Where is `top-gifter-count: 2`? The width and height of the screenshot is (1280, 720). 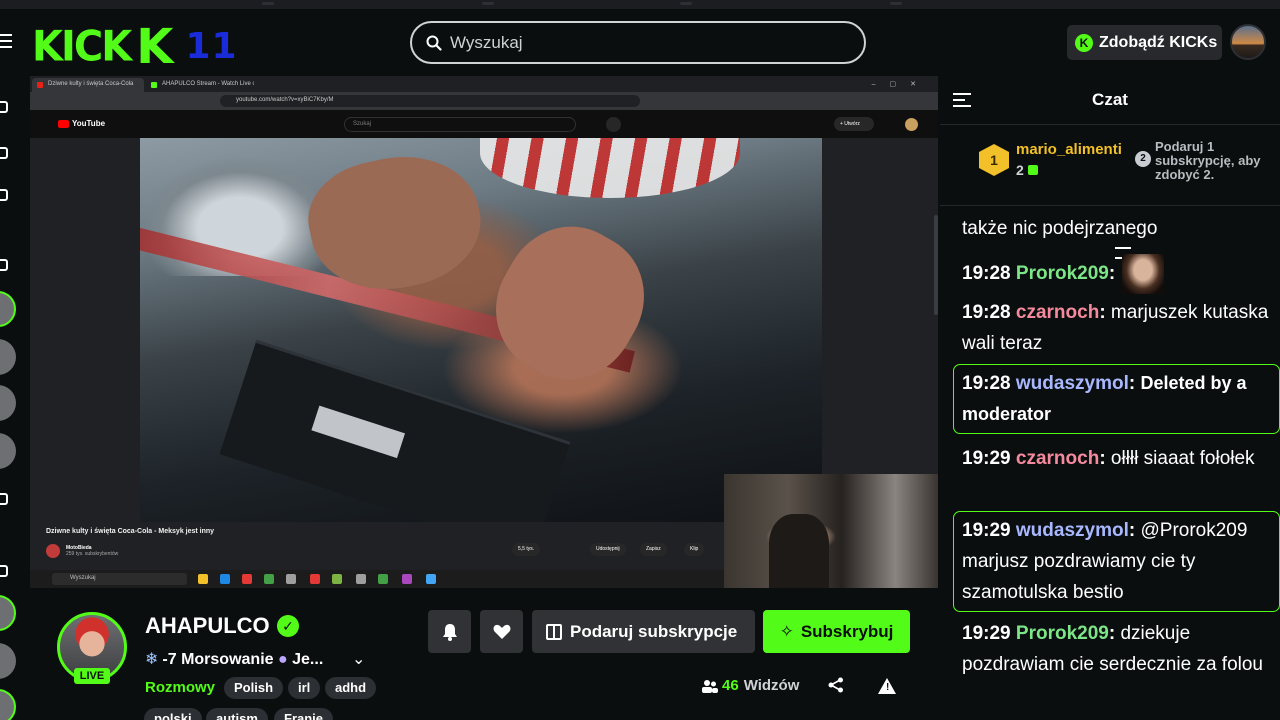 top-gifter-count: 2 is located at coordinates (1027, 170).